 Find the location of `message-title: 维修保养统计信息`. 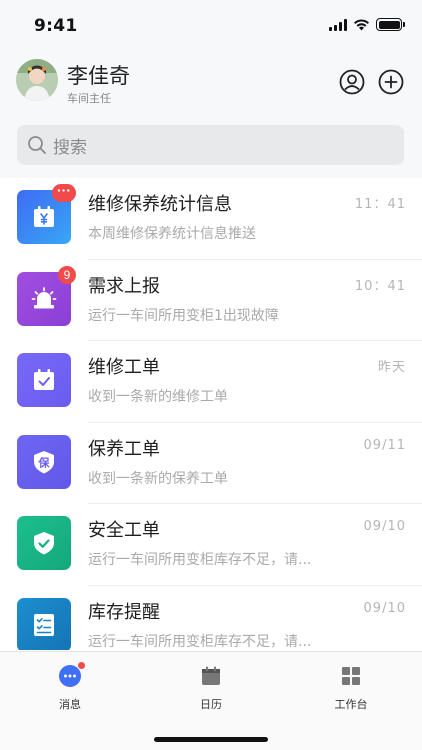

message-title: 维修保养统计信息 is located at coordinates (160, 204).